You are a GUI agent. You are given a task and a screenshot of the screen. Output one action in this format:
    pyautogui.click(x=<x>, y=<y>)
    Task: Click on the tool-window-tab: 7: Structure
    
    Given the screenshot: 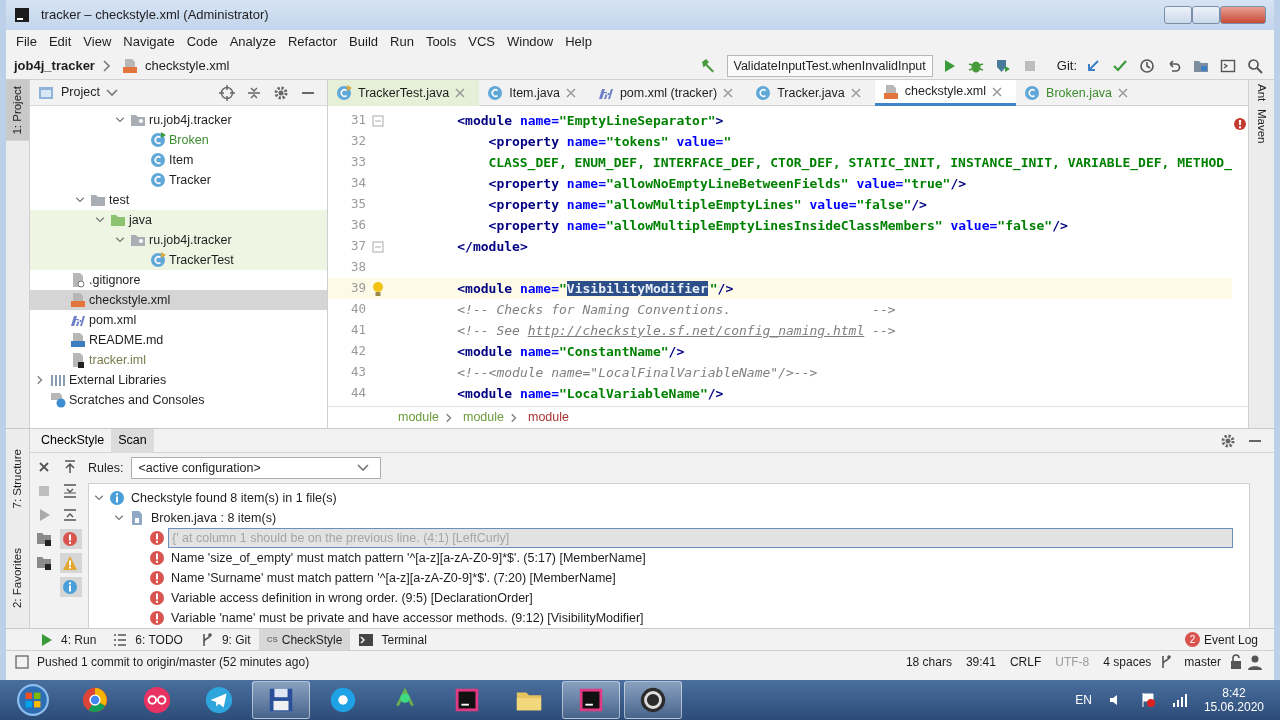 What is the action you would take?
    pyautogui.click(x=17, y=478)
    